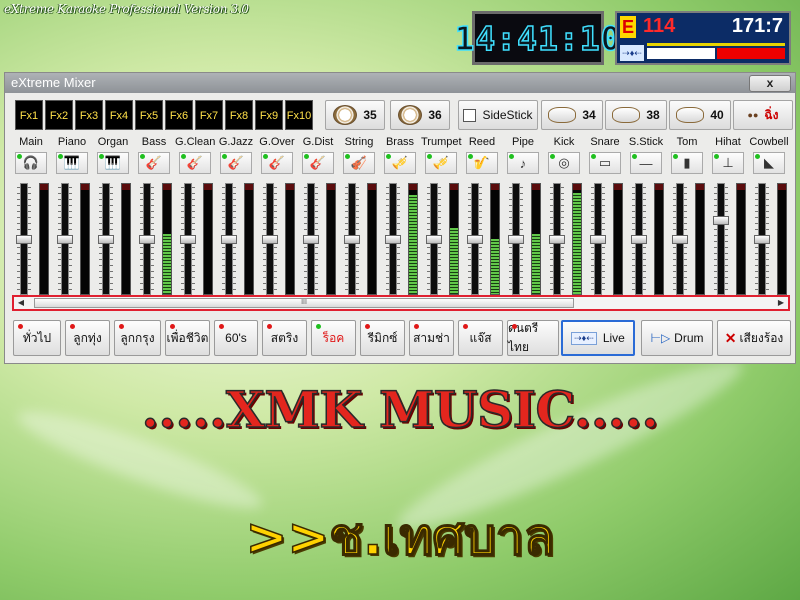 Image resolution: width=800 pixels, height=600 pixels. Describe the element at coordinates (400, 83) in the screenshot. I see `mixer-titlebar: eXtreme Mixer x` at that location.